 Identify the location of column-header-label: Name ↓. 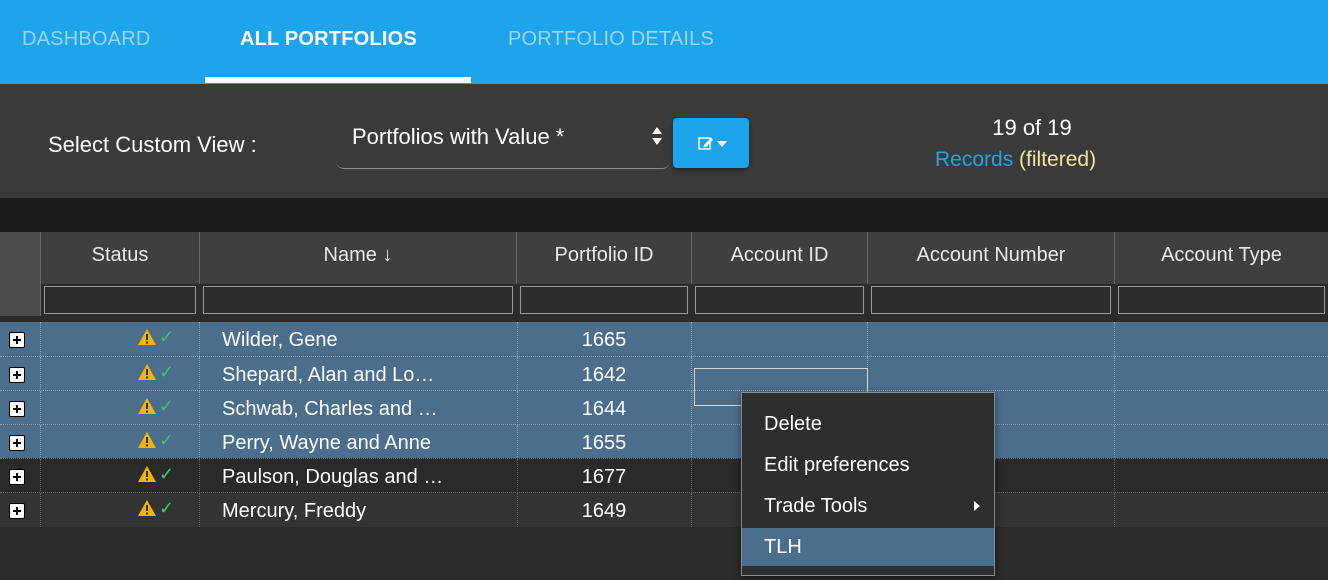
(358, 255).